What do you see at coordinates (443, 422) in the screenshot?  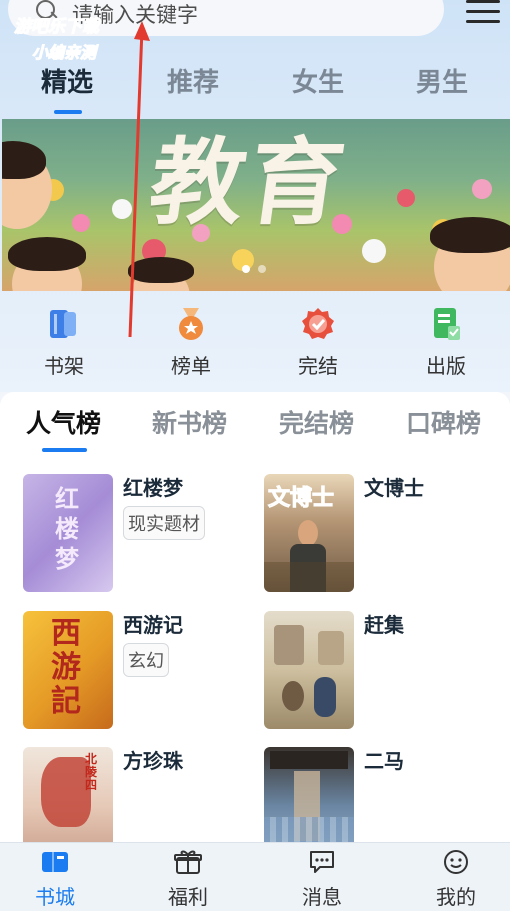 I see `tab-reputation-rank: 口碑榜` at bounding box center [443, 422].